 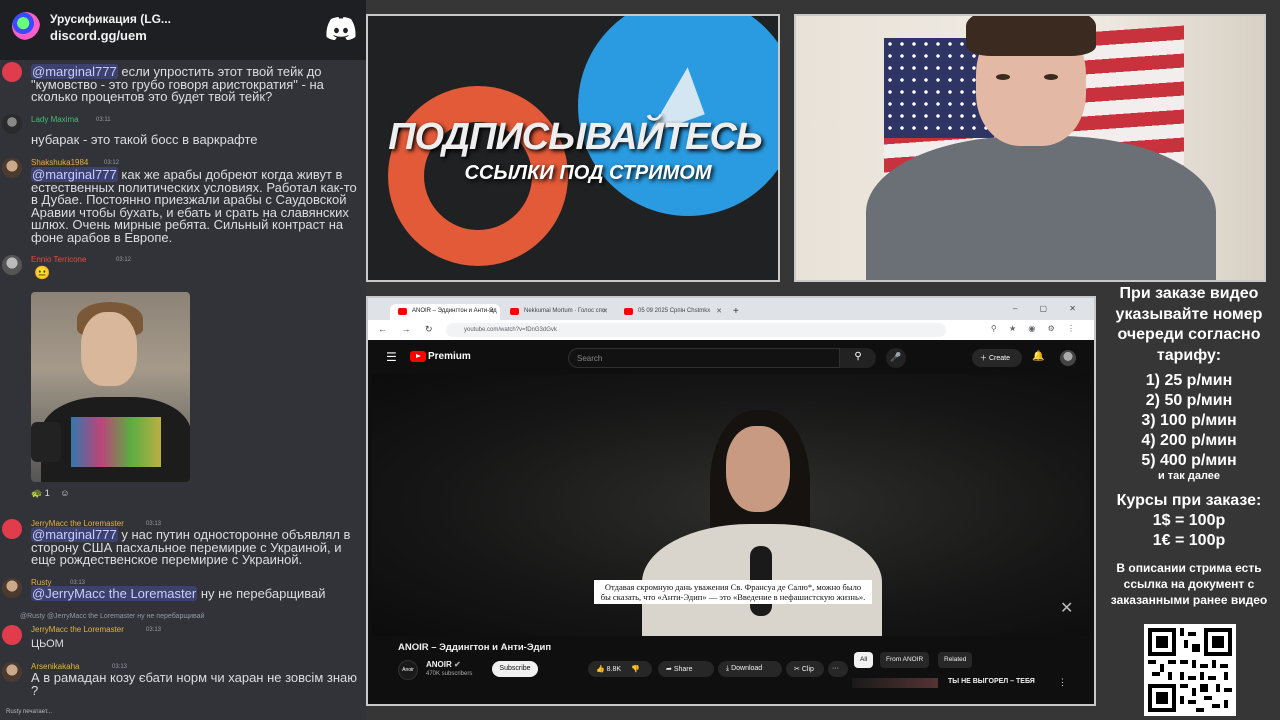 I want to click on new-tab-icon: +, so click(x=736, y=311).